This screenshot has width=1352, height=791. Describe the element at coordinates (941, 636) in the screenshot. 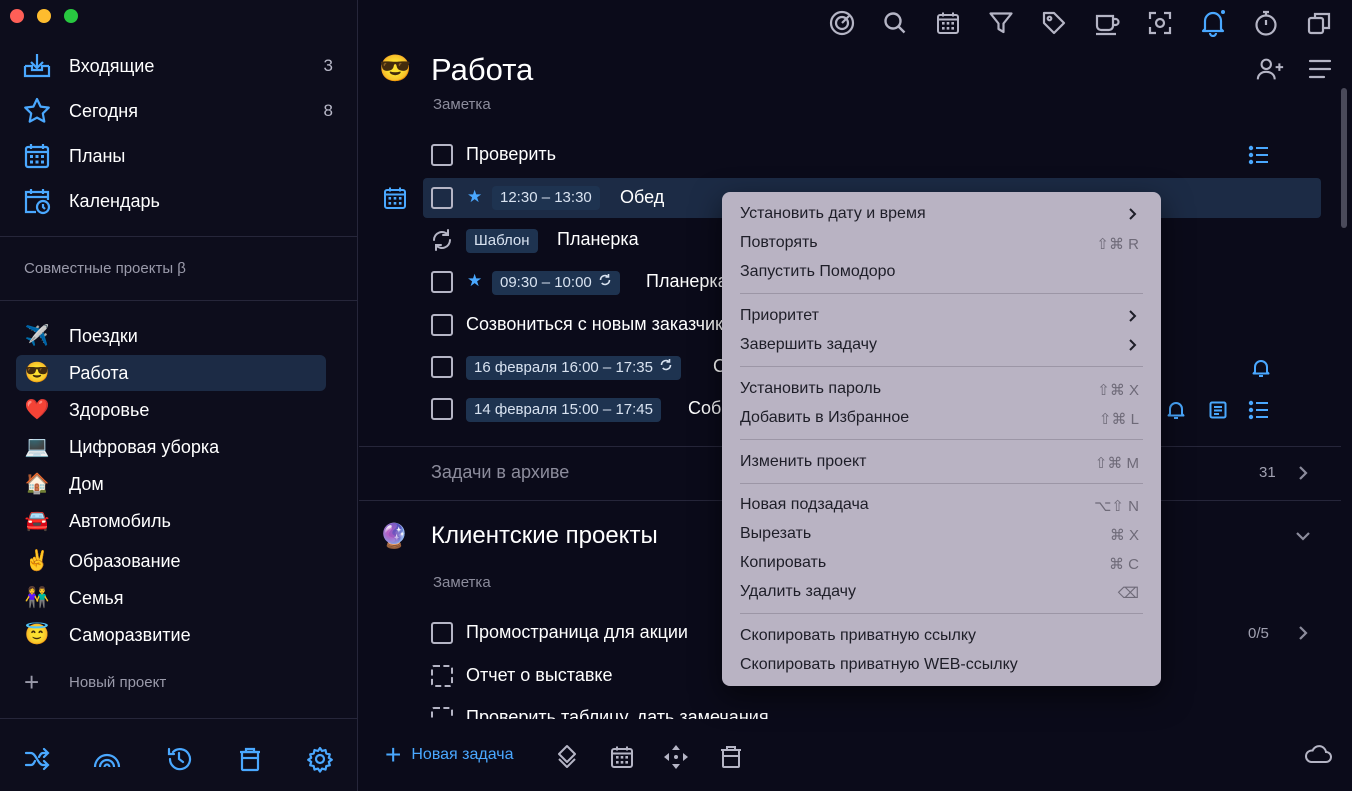

I see `menu-item-copy-private-link: Скопировать приватную ссылку` at that location.